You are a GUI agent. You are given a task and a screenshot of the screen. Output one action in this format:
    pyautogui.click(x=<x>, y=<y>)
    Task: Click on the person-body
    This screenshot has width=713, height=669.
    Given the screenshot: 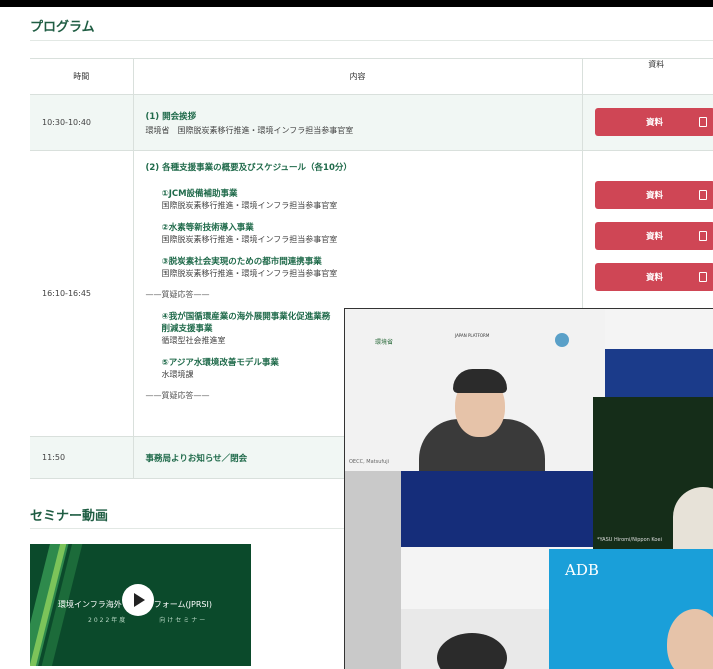 What is the action you would take?
    pyautogui.click(x=693, y=518)
    